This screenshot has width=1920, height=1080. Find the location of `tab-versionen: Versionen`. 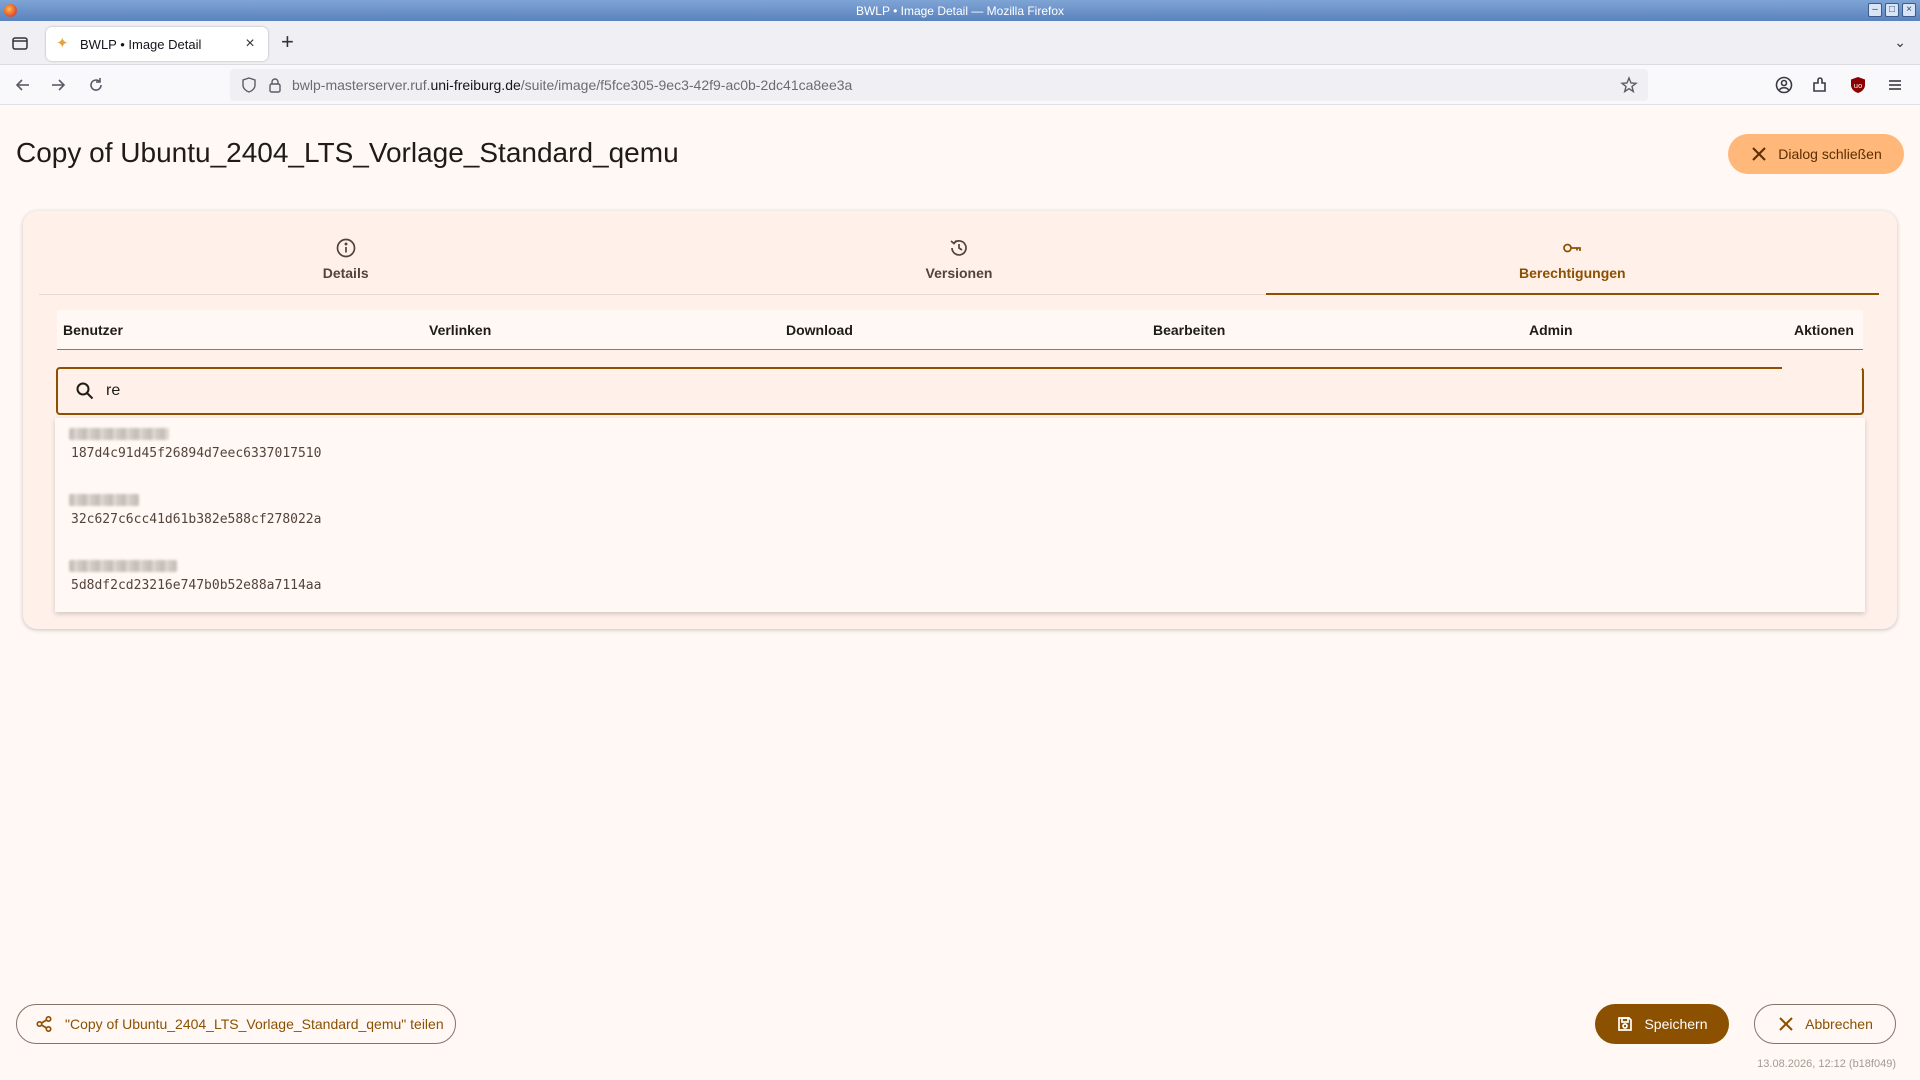

tab-versionen: Versionen is located at coordinates (958, 258).